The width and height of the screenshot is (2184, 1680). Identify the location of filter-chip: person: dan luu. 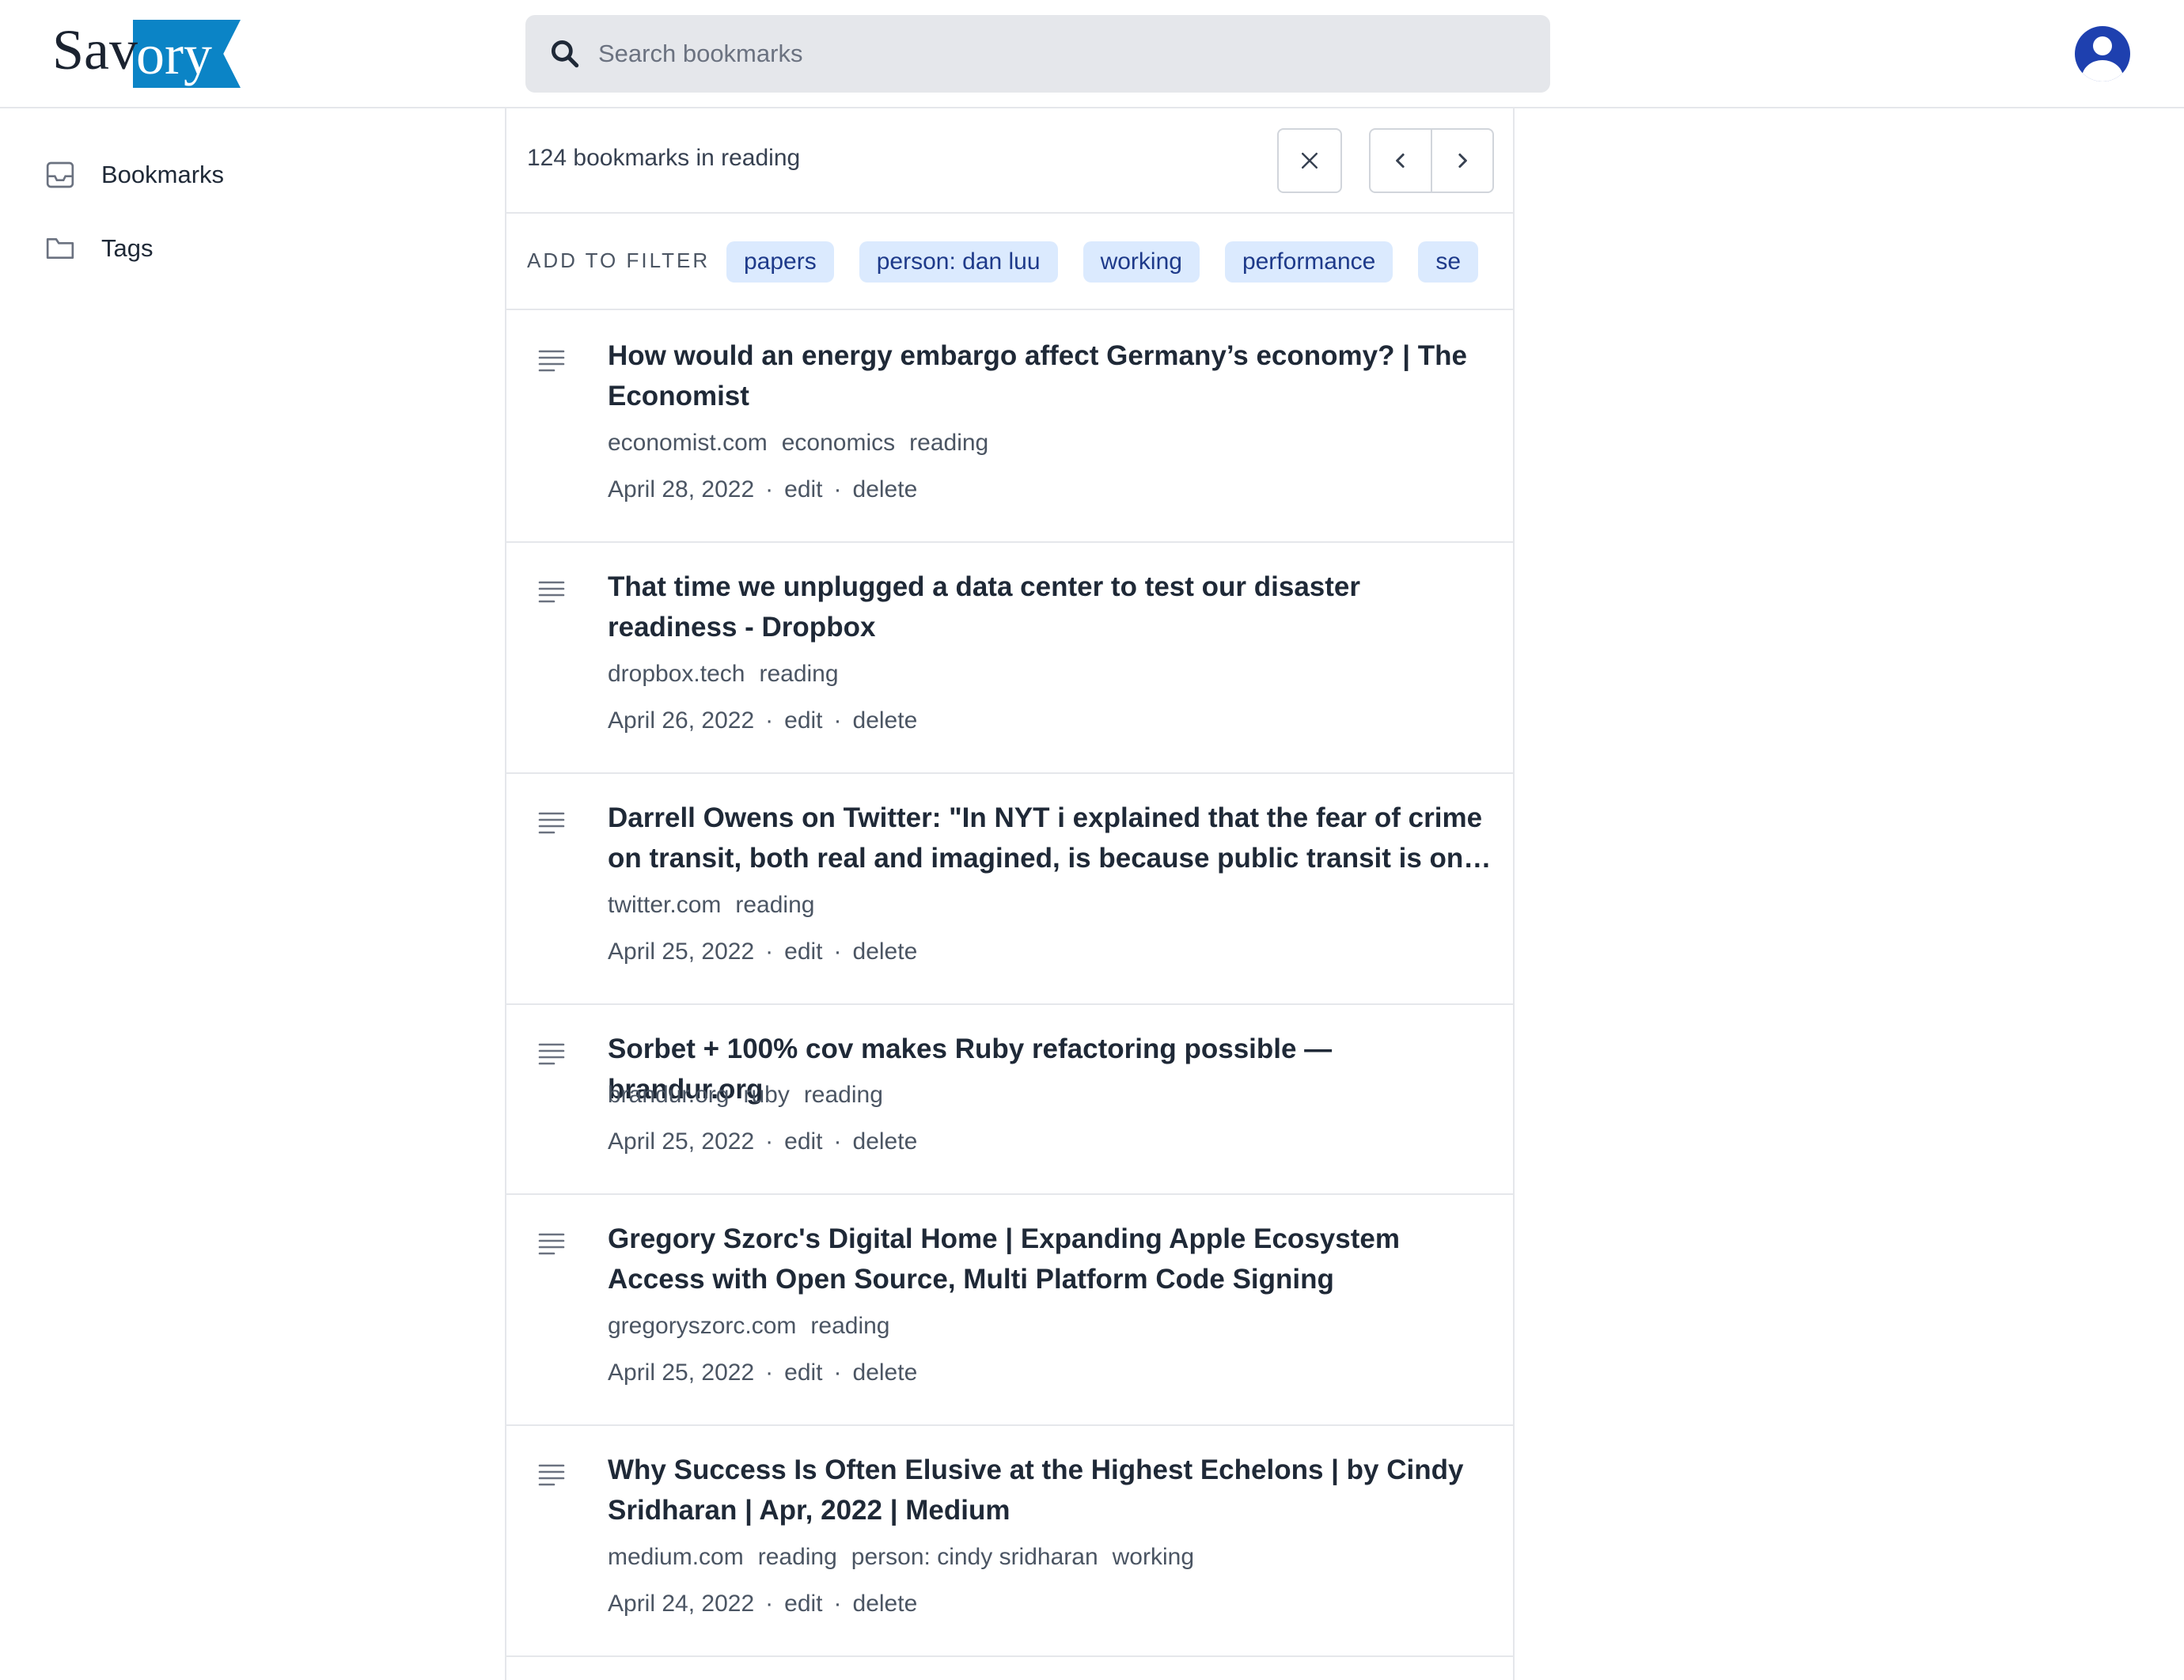
(958, 262).